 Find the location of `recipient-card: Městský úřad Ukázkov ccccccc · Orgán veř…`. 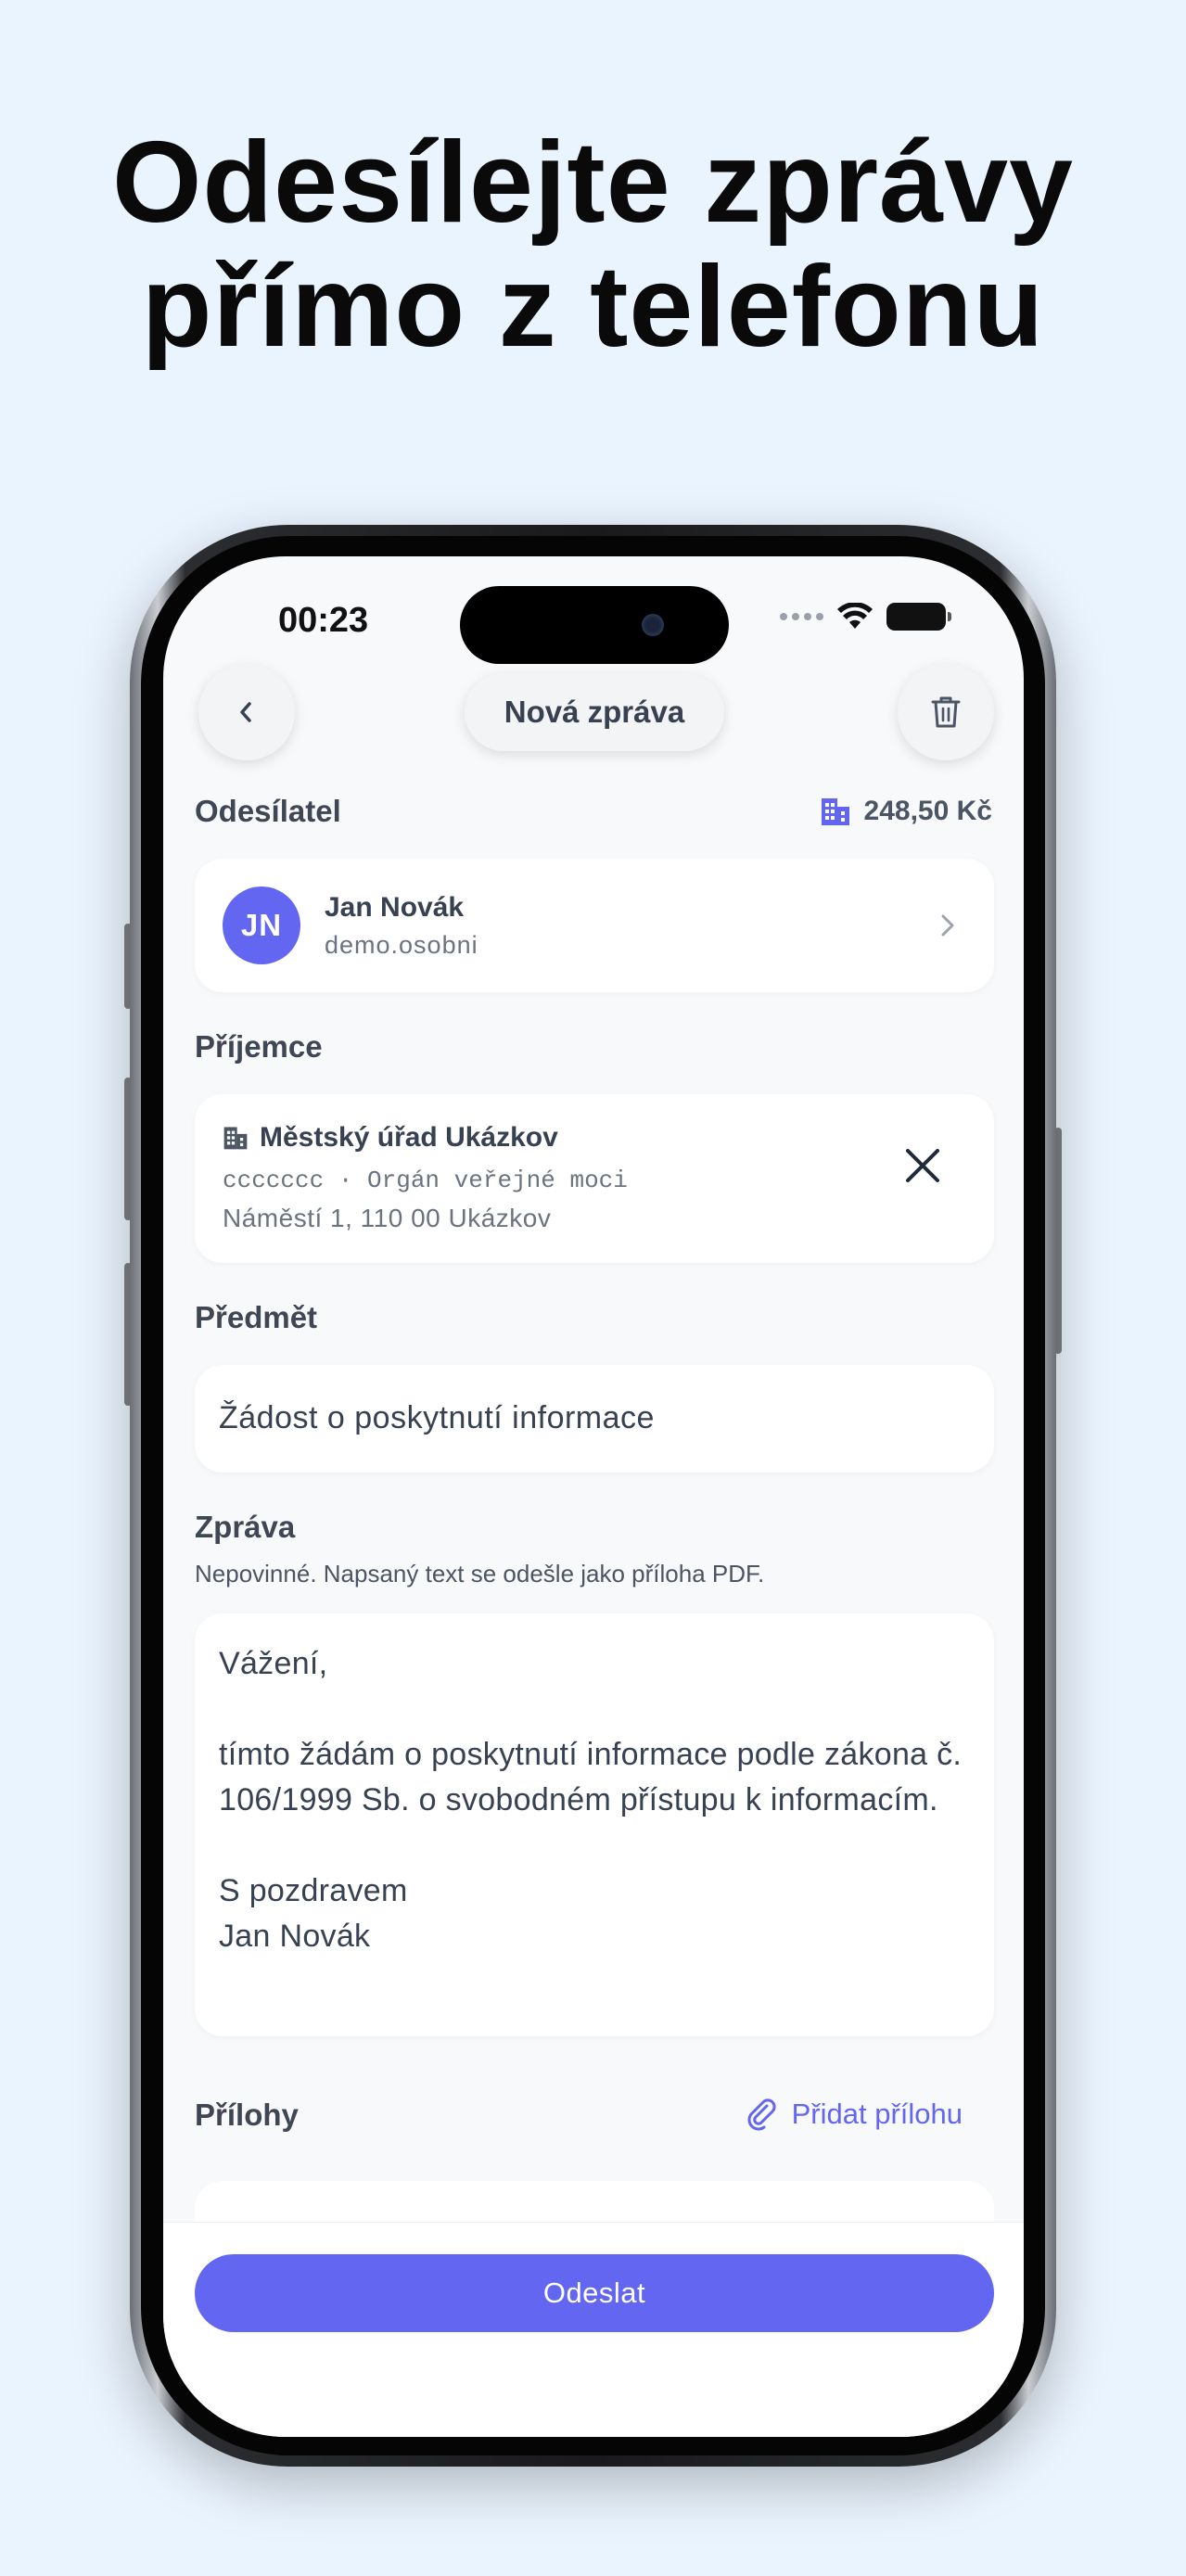

recipient-card: Městský úřad Ukázkov ccccccc · Orgán veř… is located at coordinates (594, 1178).